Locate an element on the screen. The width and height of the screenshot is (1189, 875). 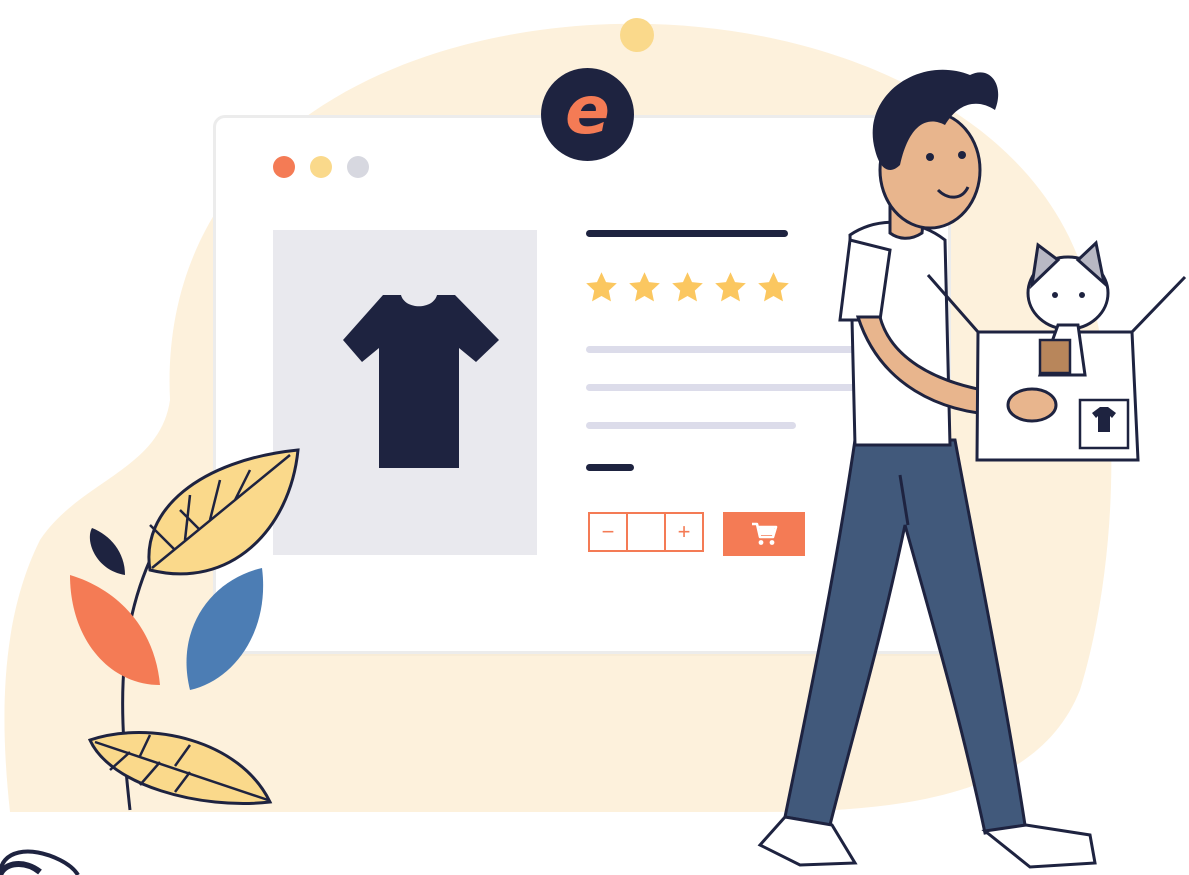
decor-dot-yellow is located at coordinates (637, 35).